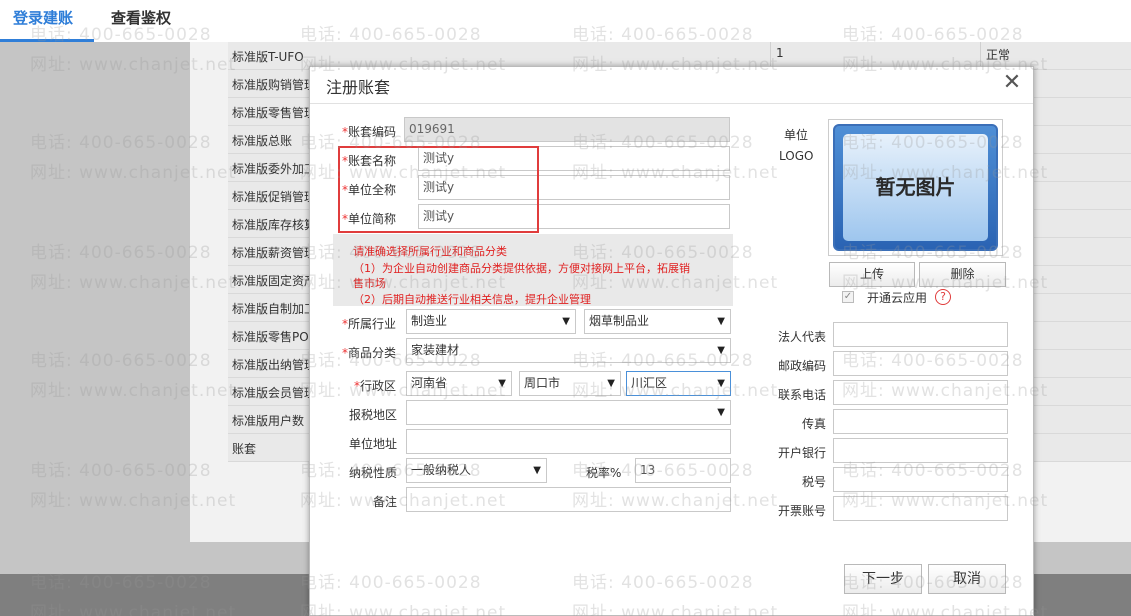 The width and height of the screenshot is (1131, 616). I want to click on remark-input, so click(568, 499).